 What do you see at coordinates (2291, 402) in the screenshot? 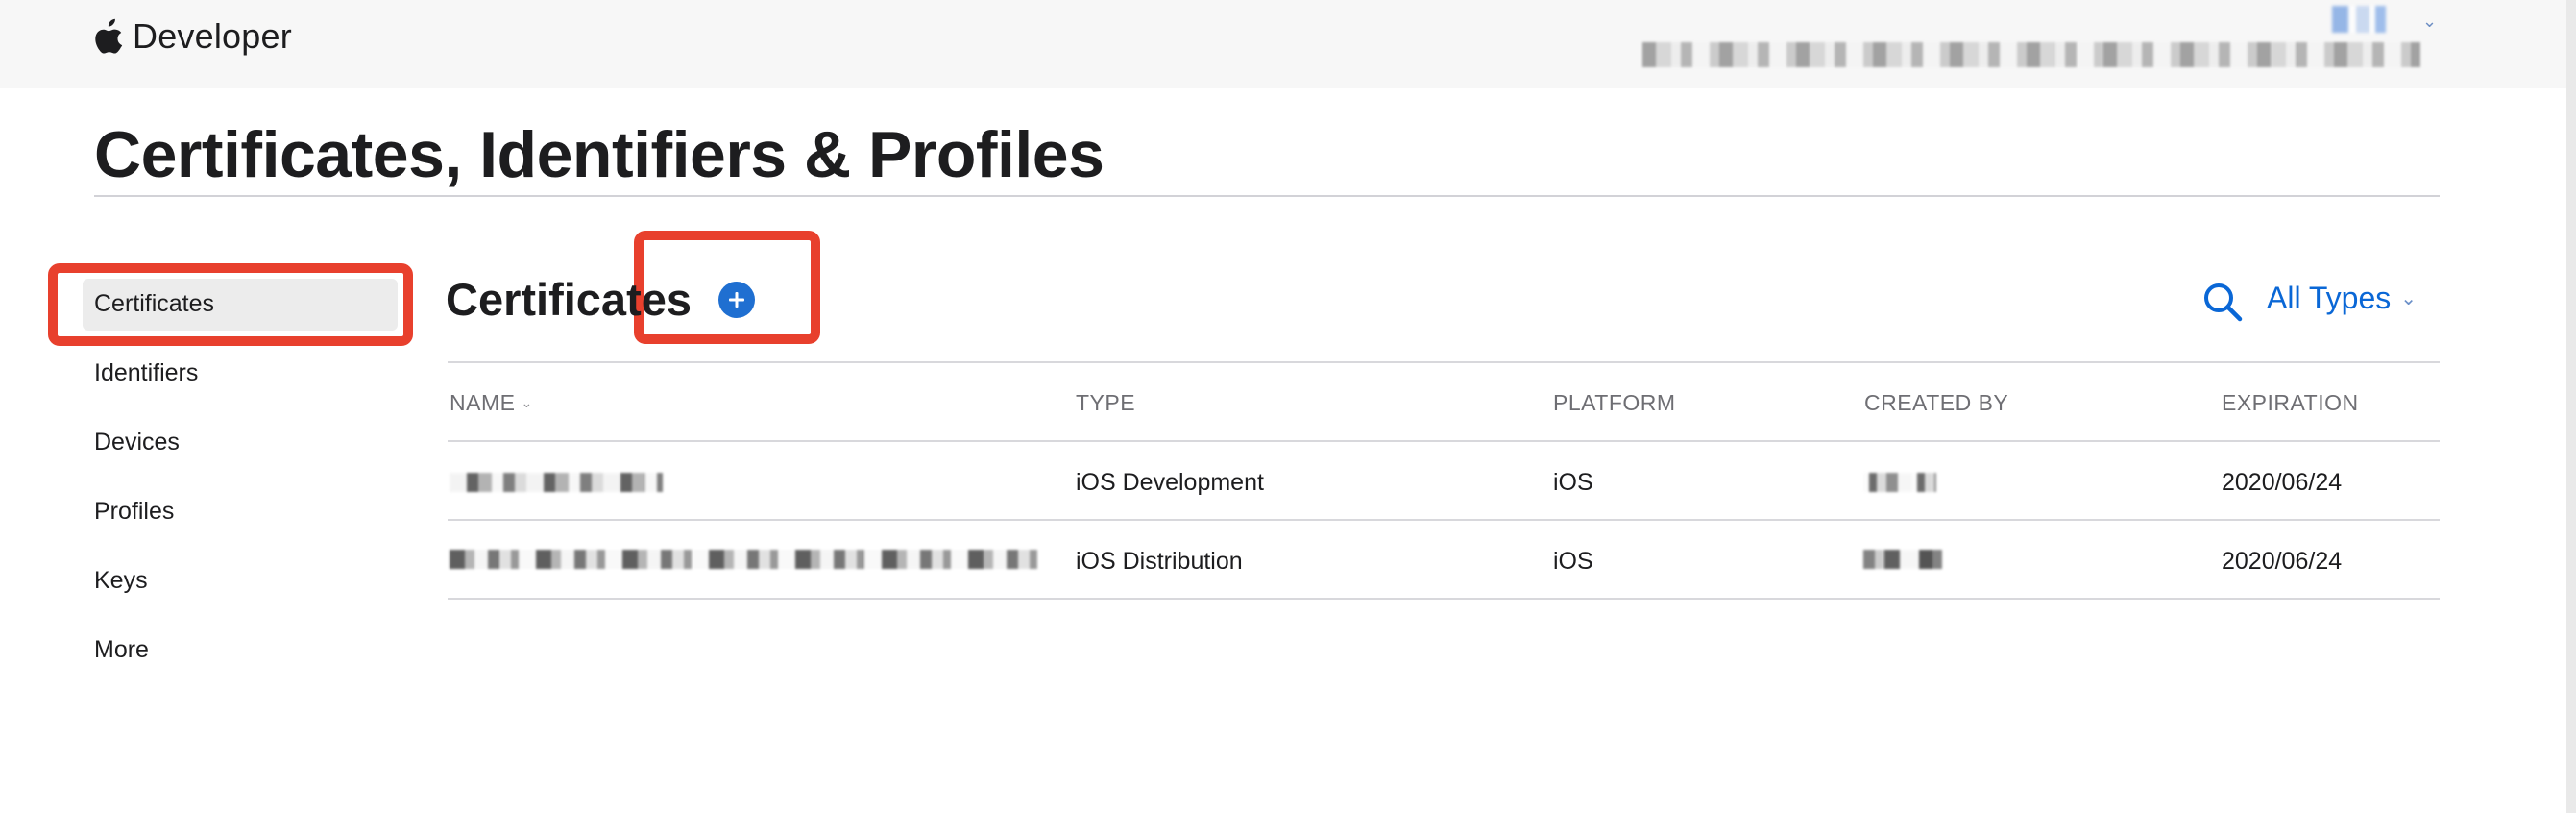
I see `column-header-expiration: EXPIRATION` at bounding box center [2291, 402].